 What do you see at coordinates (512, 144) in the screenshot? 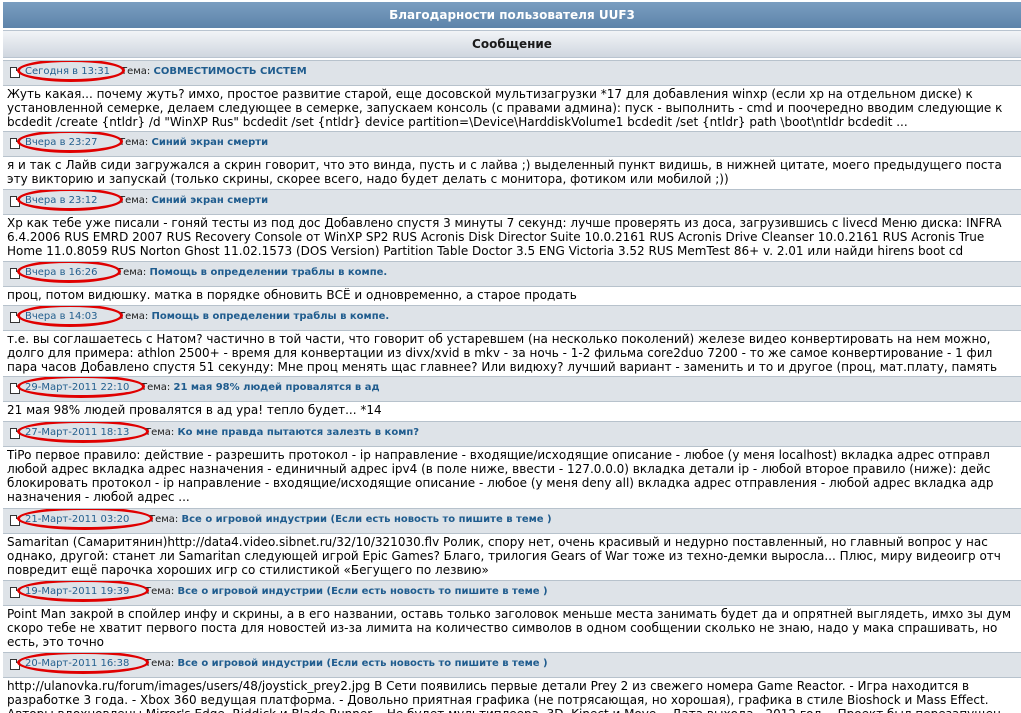
I see `post-header: Вчера в 23:27 Тема: Синий экран смерти` at bounding box center [512, 144].